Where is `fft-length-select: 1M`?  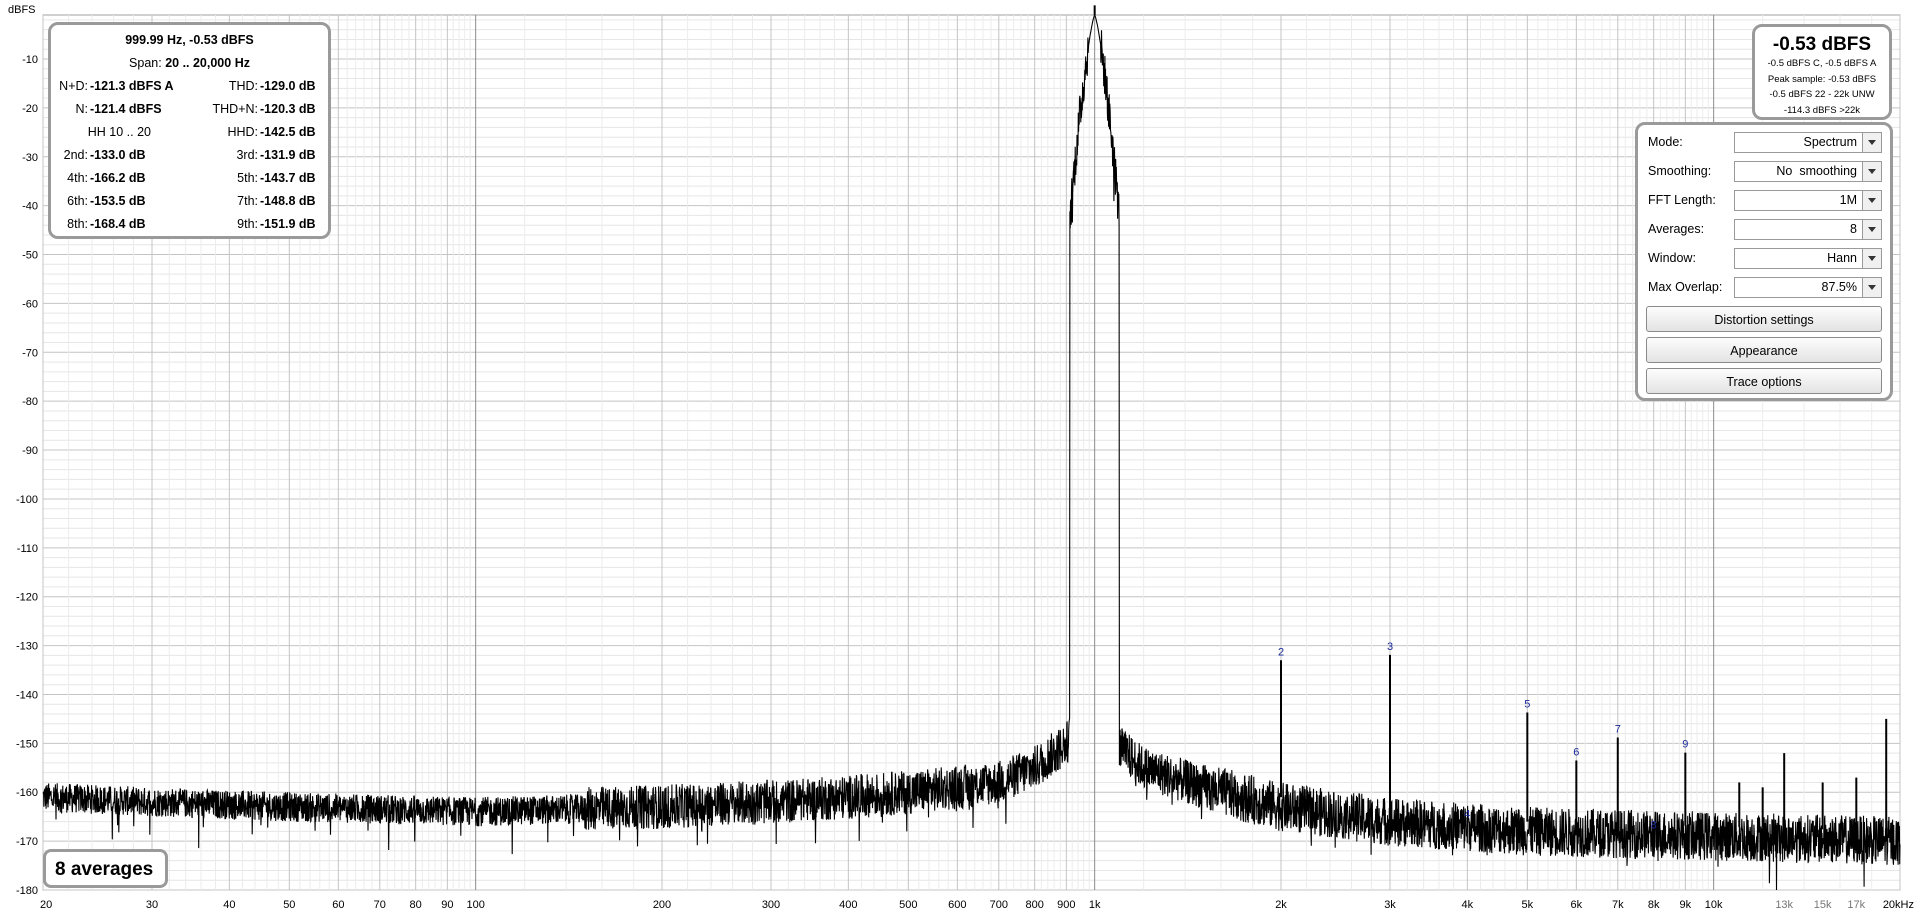 fft-length-select: 1M is located at coordinates (1808, 200).